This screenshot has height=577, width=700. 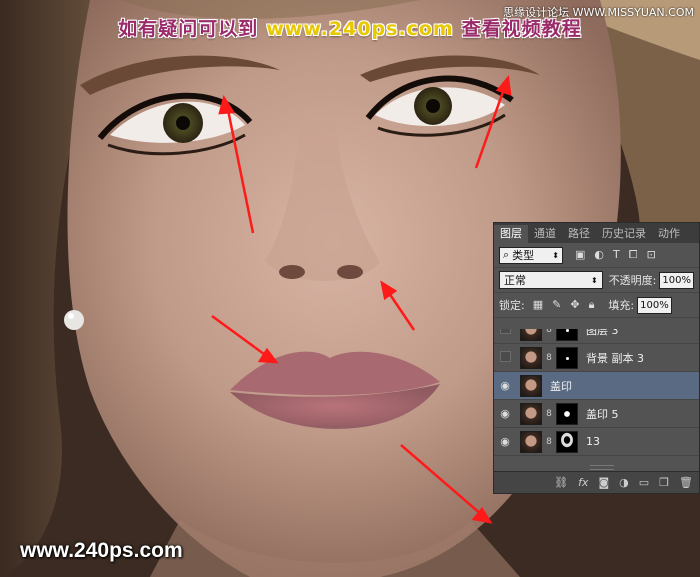 What do you see at coordinates (580, 255) in the screenshot?
I see `image-icon: ▣` at bounding box center [580, 255].